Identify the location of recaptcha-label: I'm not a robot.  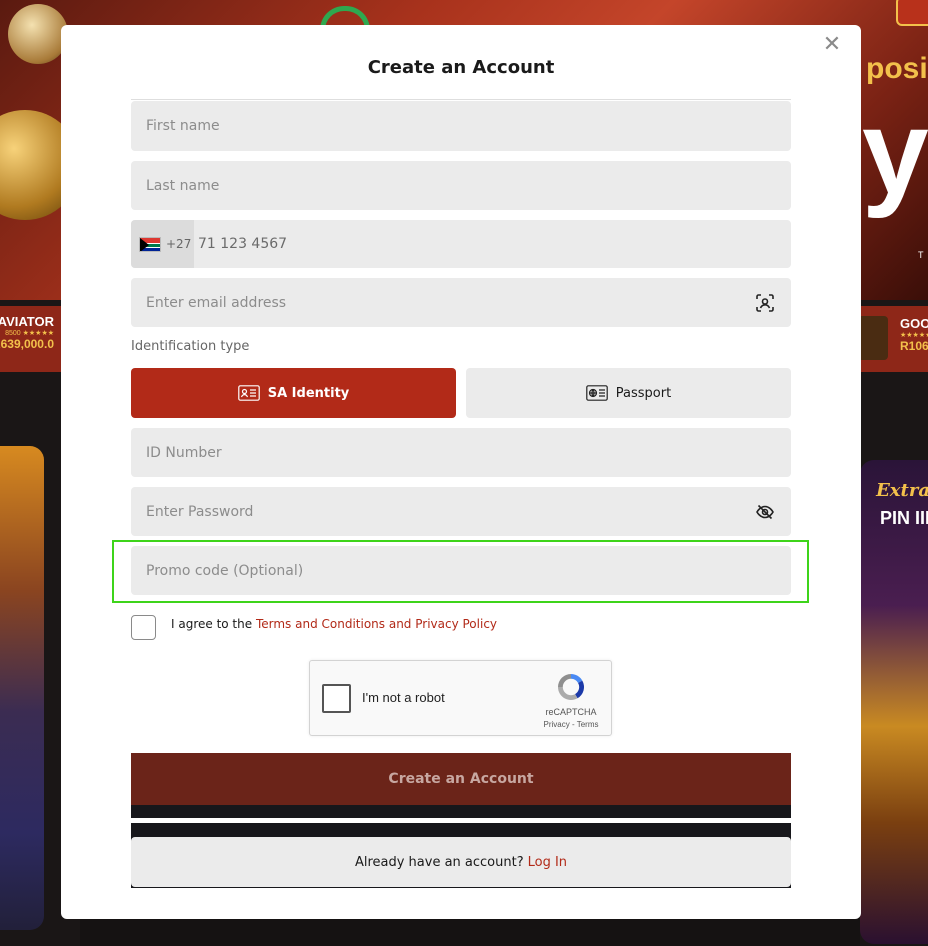
(403, 697).